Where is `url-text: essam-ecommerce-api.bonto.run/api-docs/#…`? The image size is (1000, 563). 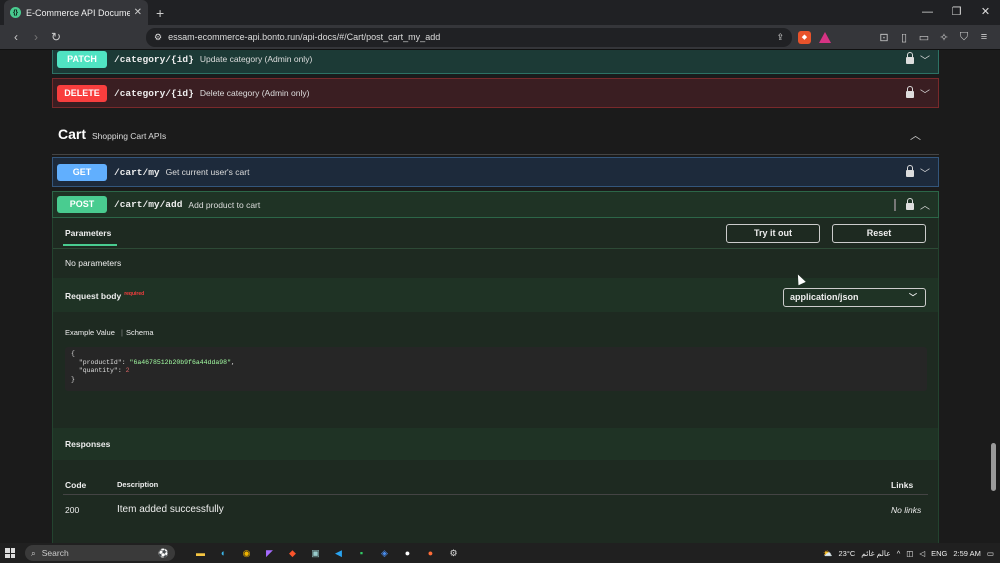
url-text: essam-ecommerce-api.bonto.run/api-docs/#… is located at coordinates (304, 37).